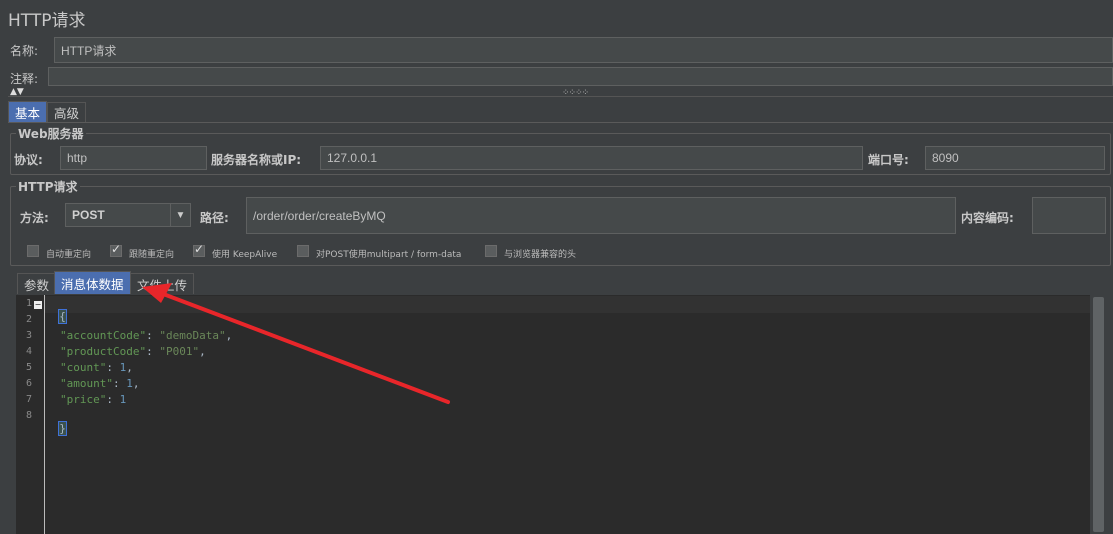 The width and height of the screenshot is (1113, 534). What do you see at coordinates (303, 347) in the screenshot?
I see `annotation-arrow-shaft` at bounding box center [303, 347].